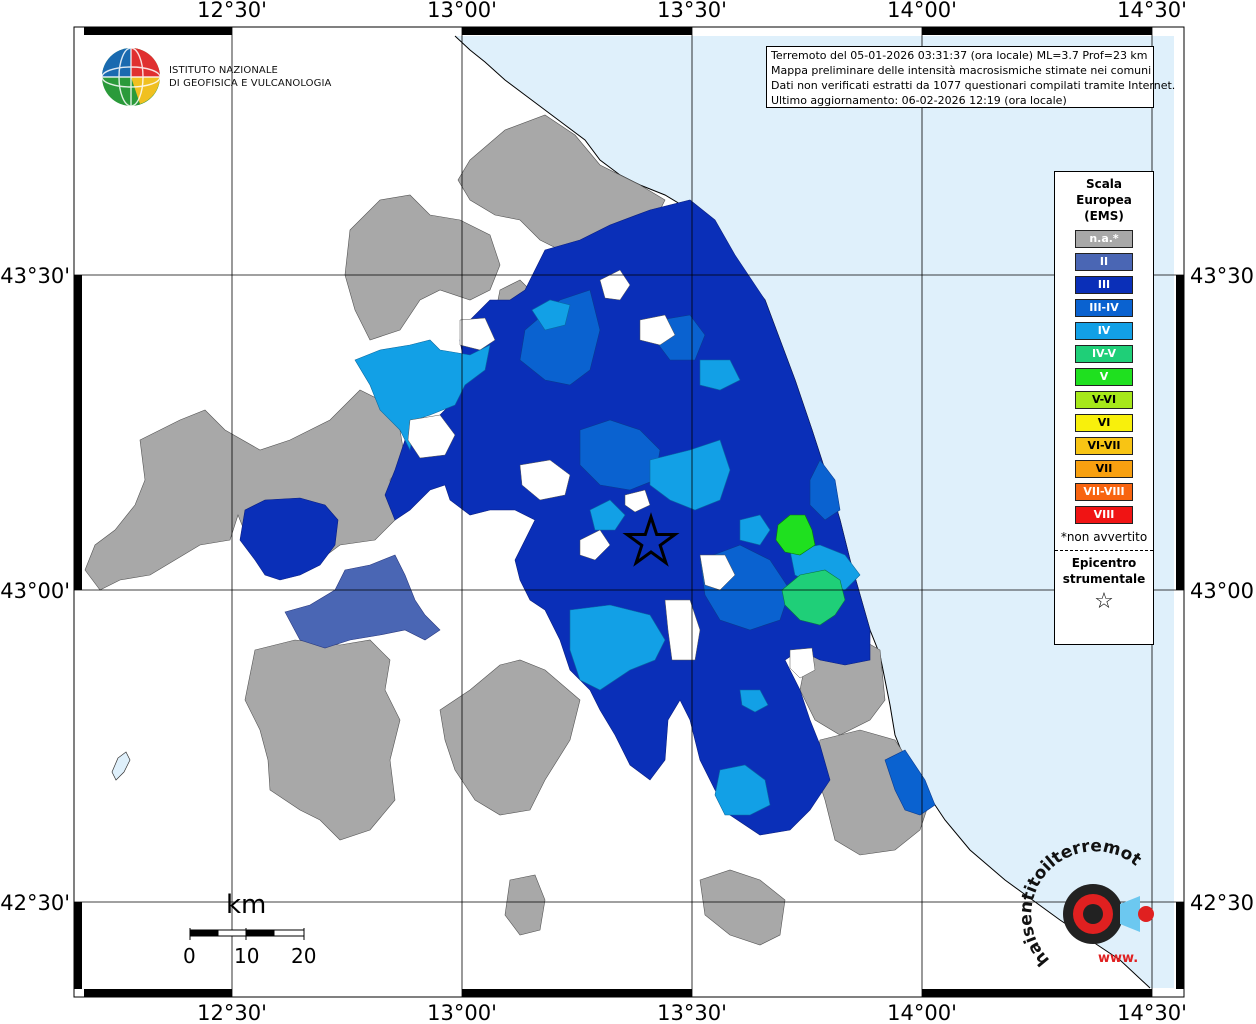 This screenshot has height=1024, width=1256. I want to click on legend-title-3: (EMS), so click(1104, 216).